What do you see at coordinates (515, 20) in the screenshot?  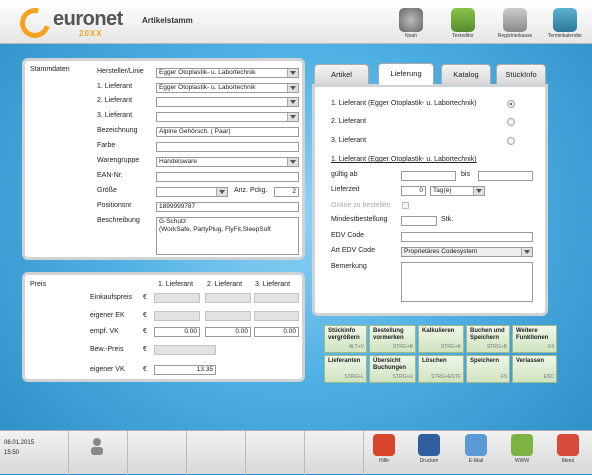 I see `cash-register-icon` at bounding box center [515, 20].